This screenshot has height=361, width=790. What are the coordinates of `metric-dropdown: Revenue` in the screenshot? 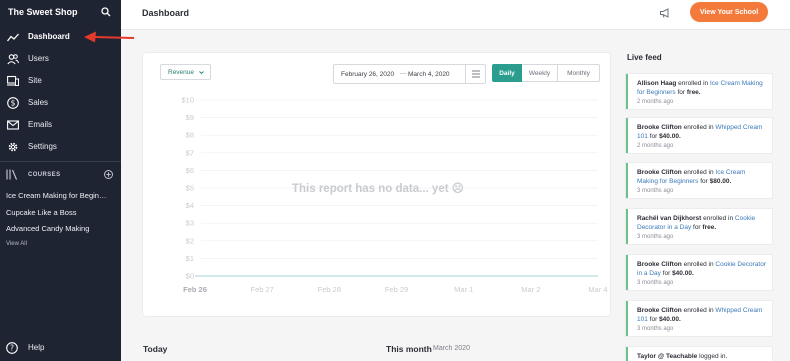 It's located at (185, 72).